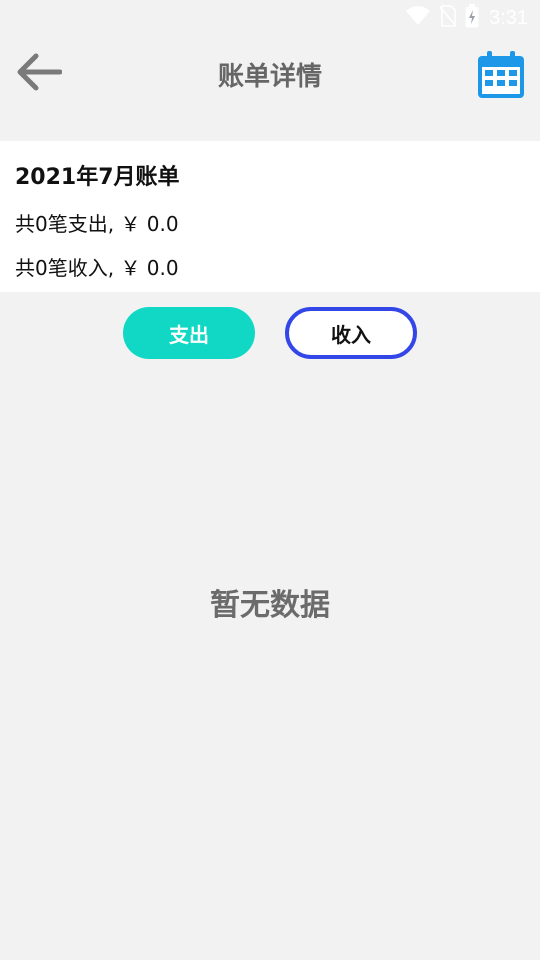 The height and width of the screenshot is (960, 540). I want to click on status-bar: 3:31, so click(270, 18).